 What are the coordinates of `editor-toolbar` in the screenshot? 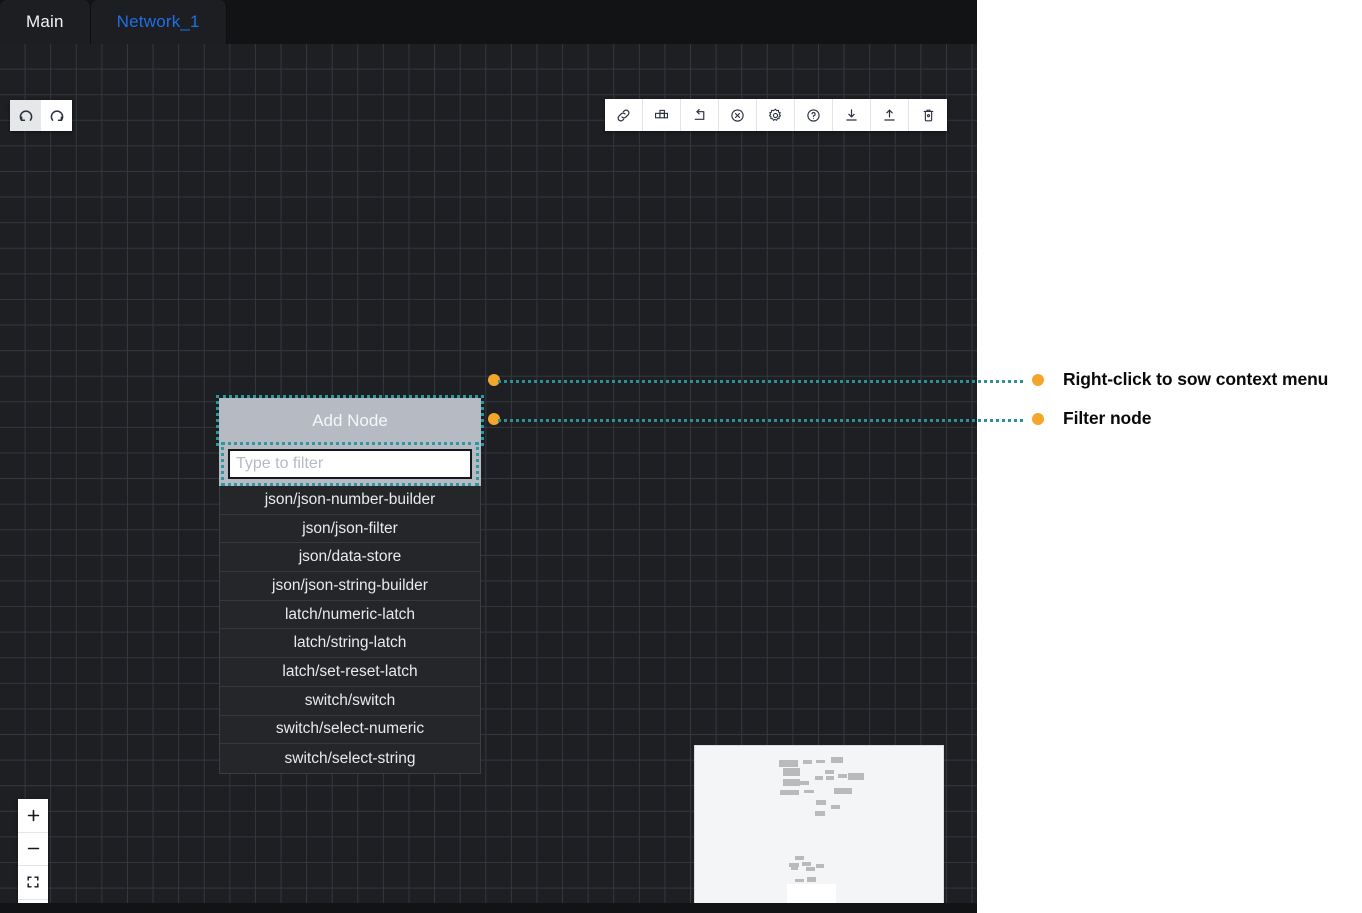 It's located at (776, 115).